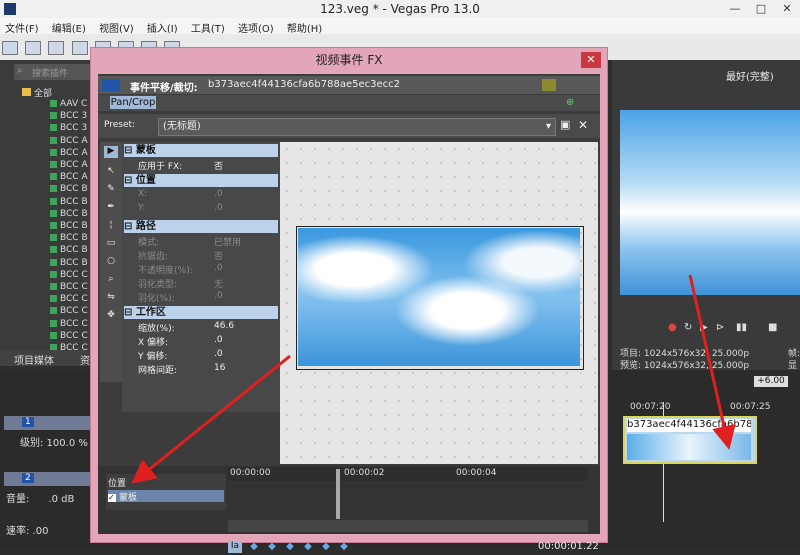 The image size is (800, 555). What do you see at coordinates (201, 150) in the screenshot?
I see `section-mask: ⊟ 蒙板` at bounding box center [201, 150].